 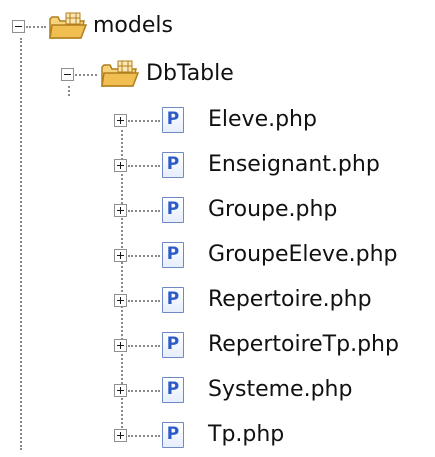 I want to click on tree-node-label: Systeme.php, so click(x=280, y=389).